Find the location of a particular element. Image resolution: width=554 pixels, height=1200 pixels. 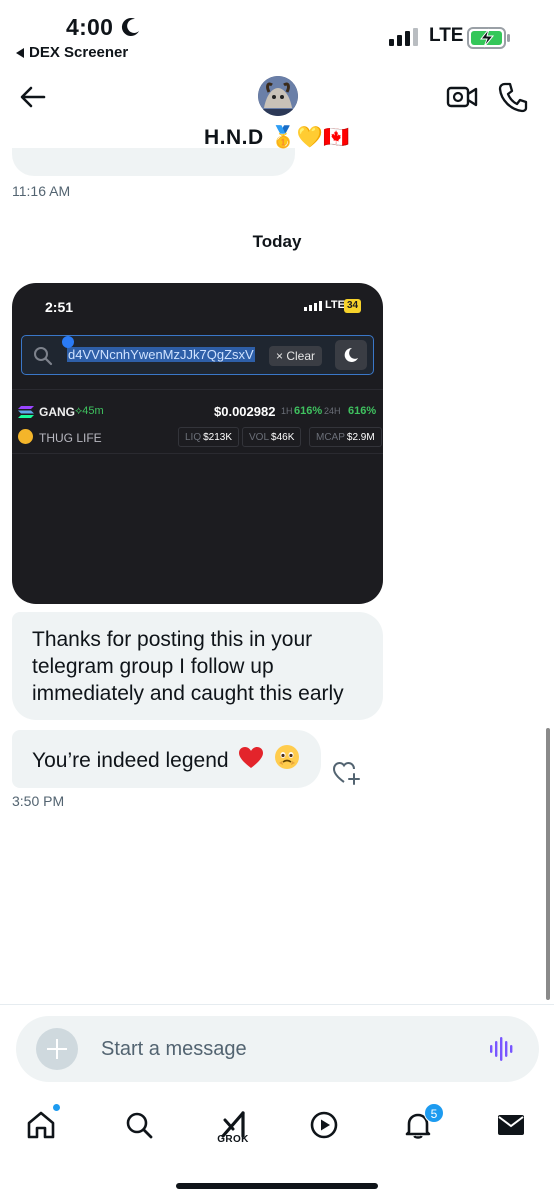

red-heart-emoji is located at coordinates (251, 757).